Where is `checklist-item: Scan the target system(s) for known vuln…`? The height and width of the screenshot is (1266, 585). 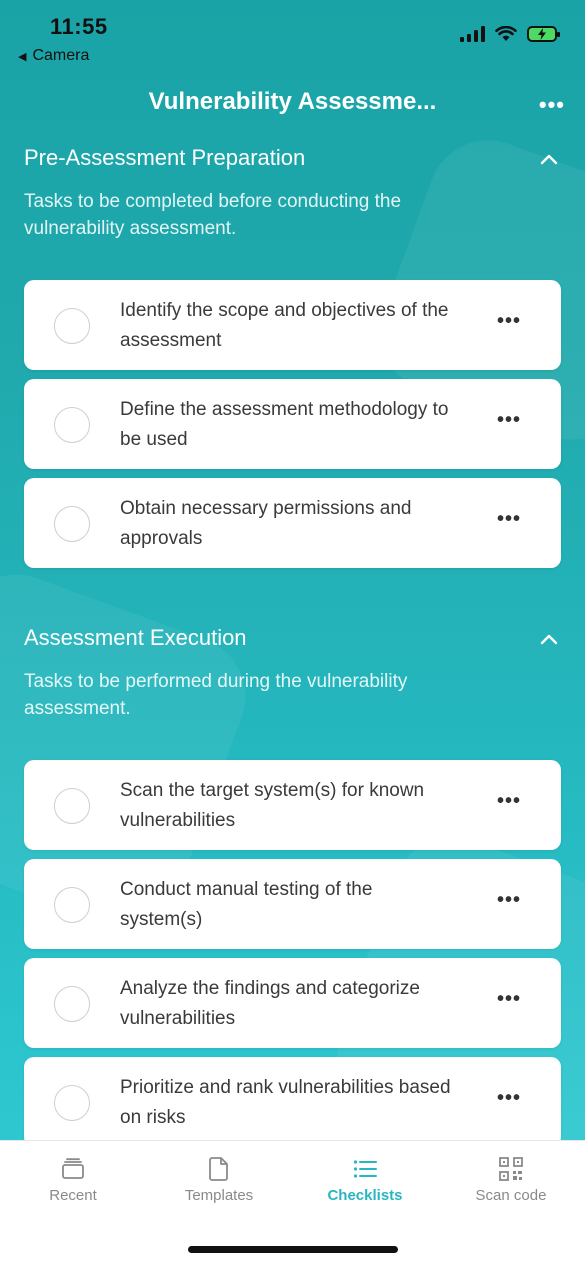
checklist-item: Scan the target system(s) for known vuln… is located at coordinates (292, 805).